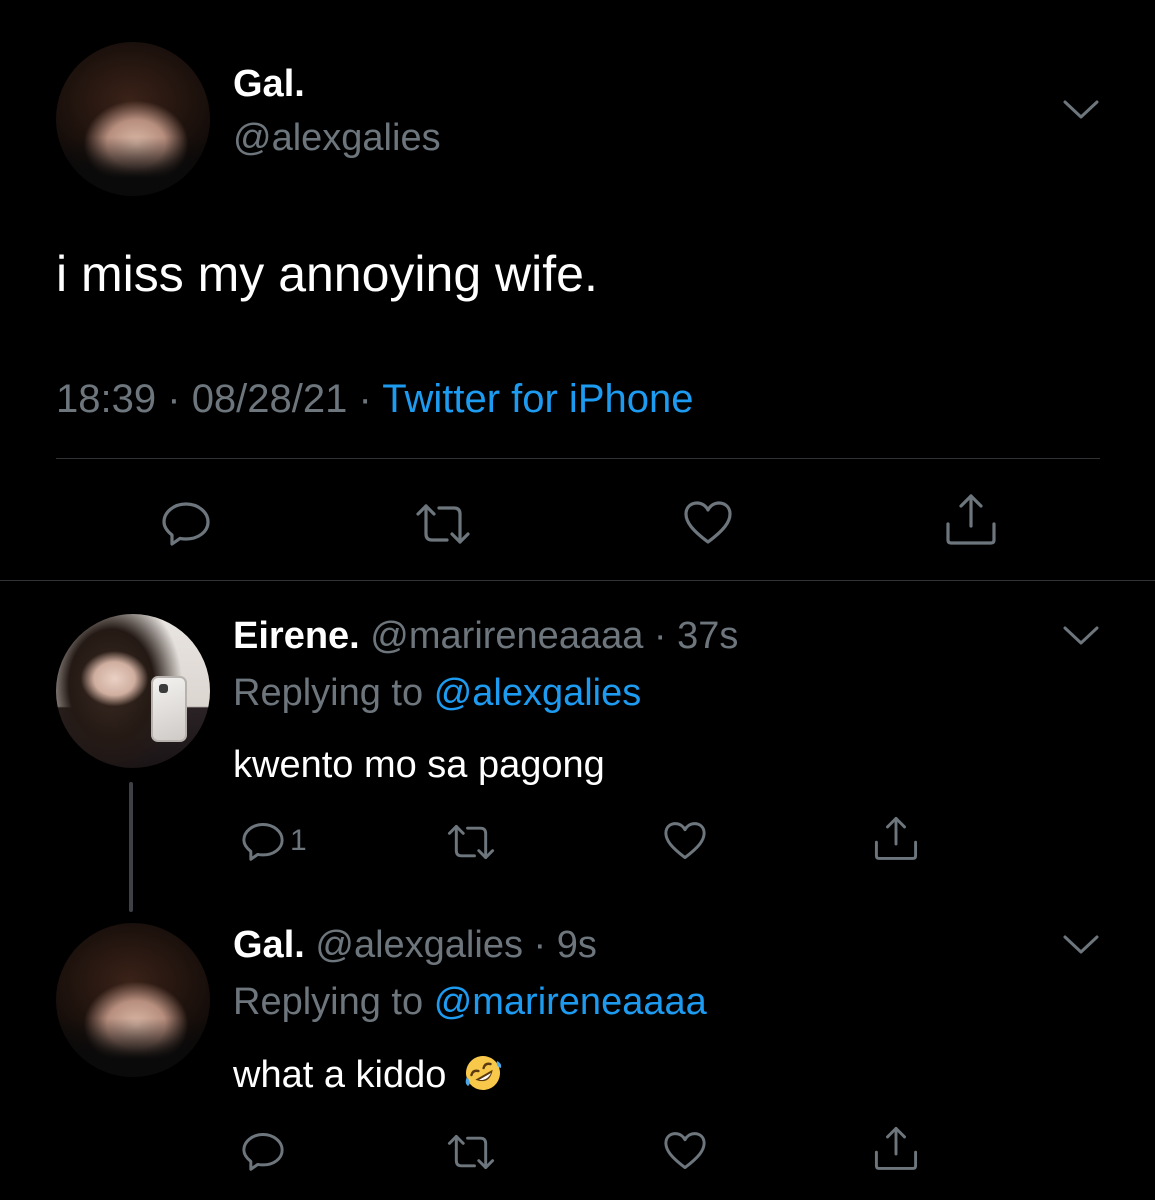 The image size is (1155, 1200). I want to click on thread-line, so click(131, 847).